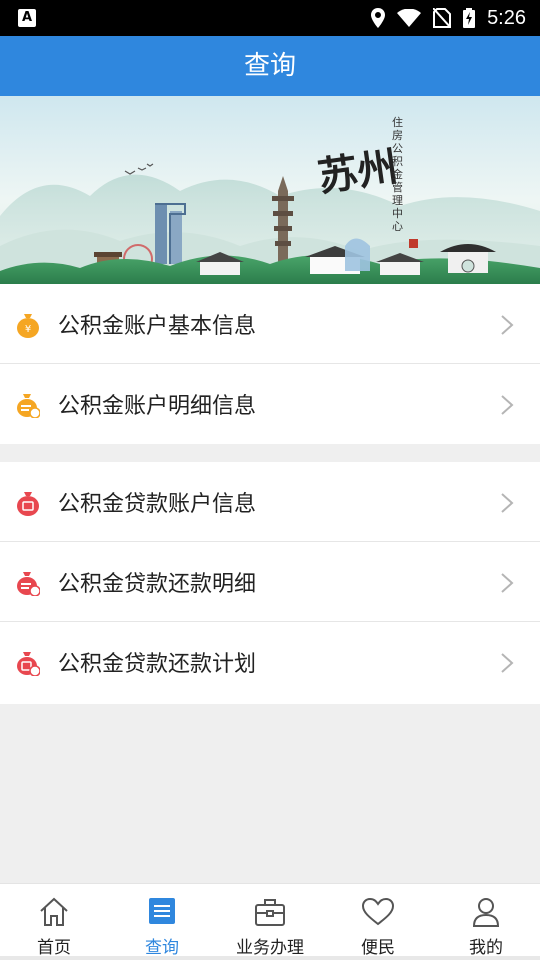 This screenshot has height=960, width=540. Describe the element at coordinates (270, 404) in the screenshot. I see `list-item-account-detail-info: 公积金账户明细信息` at that location.